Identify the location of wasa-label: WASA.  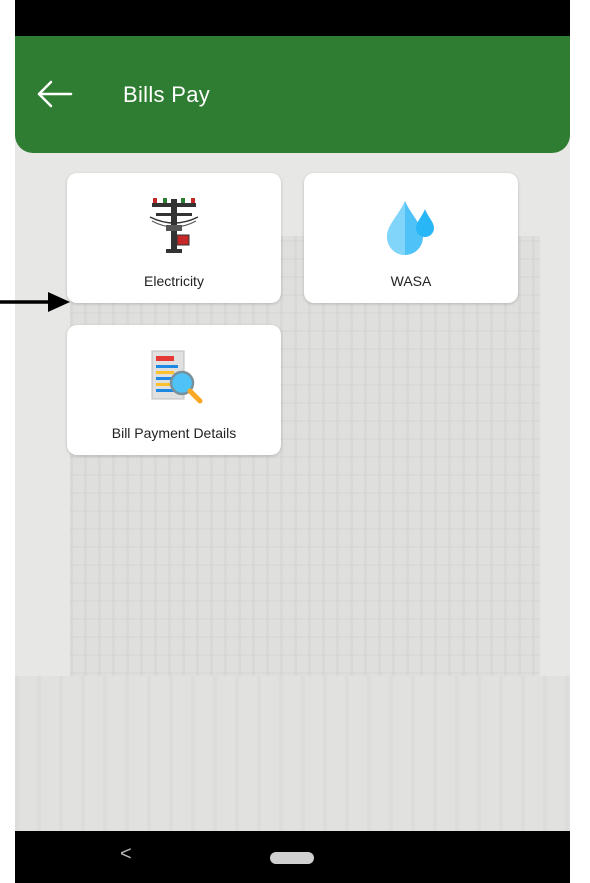
(411, 281).